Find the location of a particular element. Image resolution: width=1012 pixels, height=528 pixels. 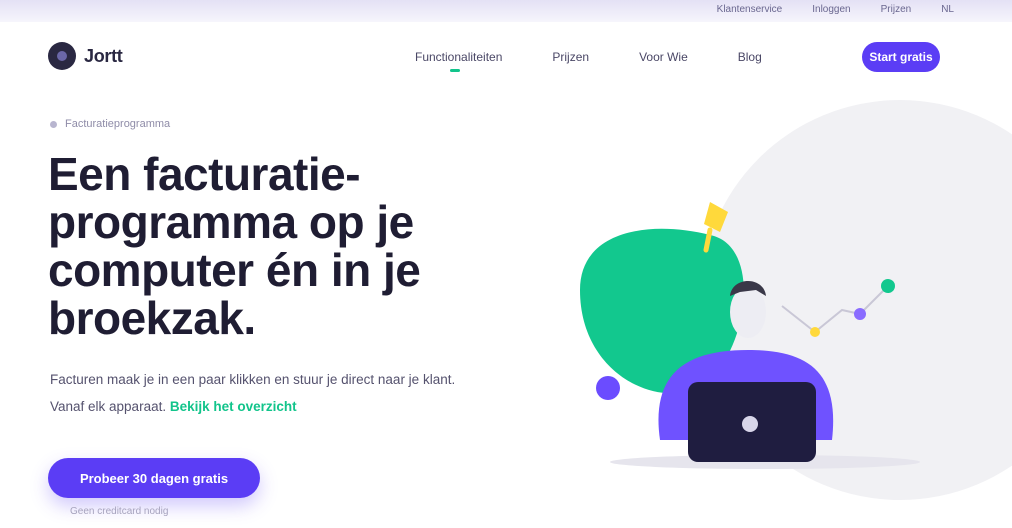

top-bar: Klantenservice Inloggen Prijzen NL is located at coordinates (506, 11).